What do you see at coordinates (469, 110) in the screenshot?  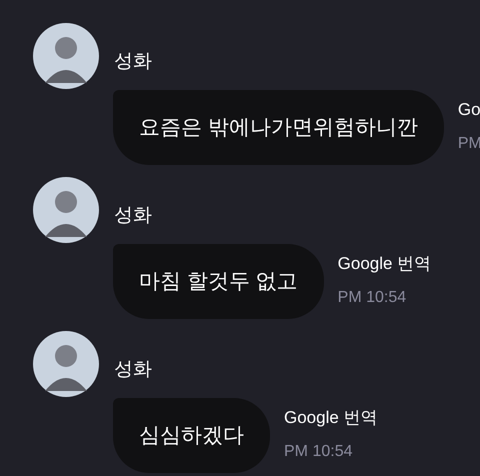 I see `translate-link: Go` at bounding box center [469, 110].